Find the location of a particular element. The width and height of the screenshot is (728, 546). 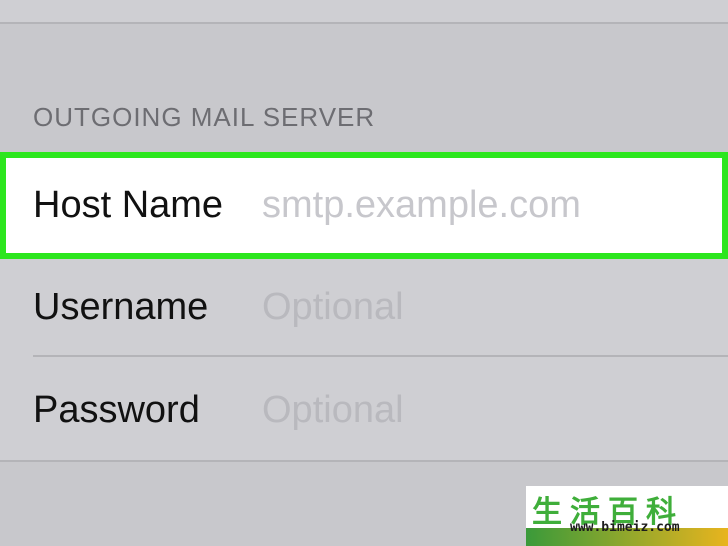

password-label: Password is located at coordinates (116, 410).